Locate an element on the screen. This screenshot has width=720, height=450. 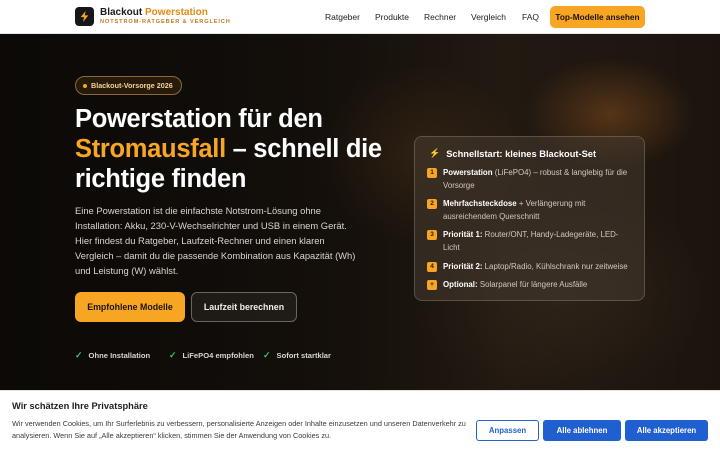
step-number: 2 is located at coordinates (432, 204).